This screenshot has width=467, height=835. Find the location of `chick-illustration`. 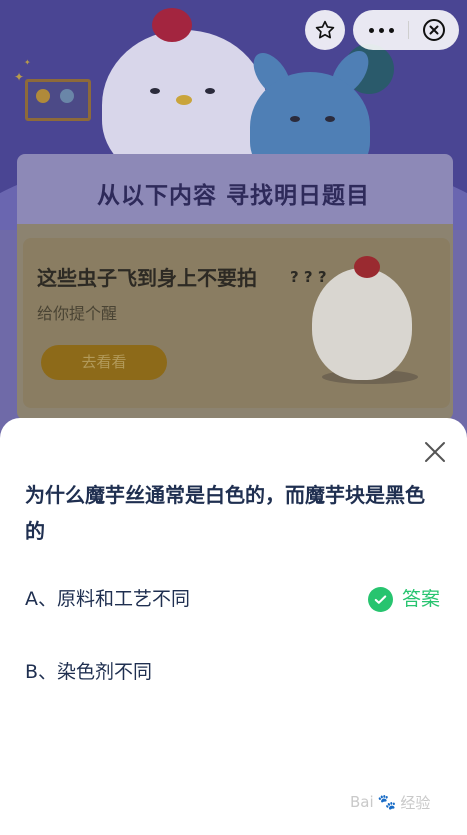

chick-illustration is located at coordinates (362, 324).